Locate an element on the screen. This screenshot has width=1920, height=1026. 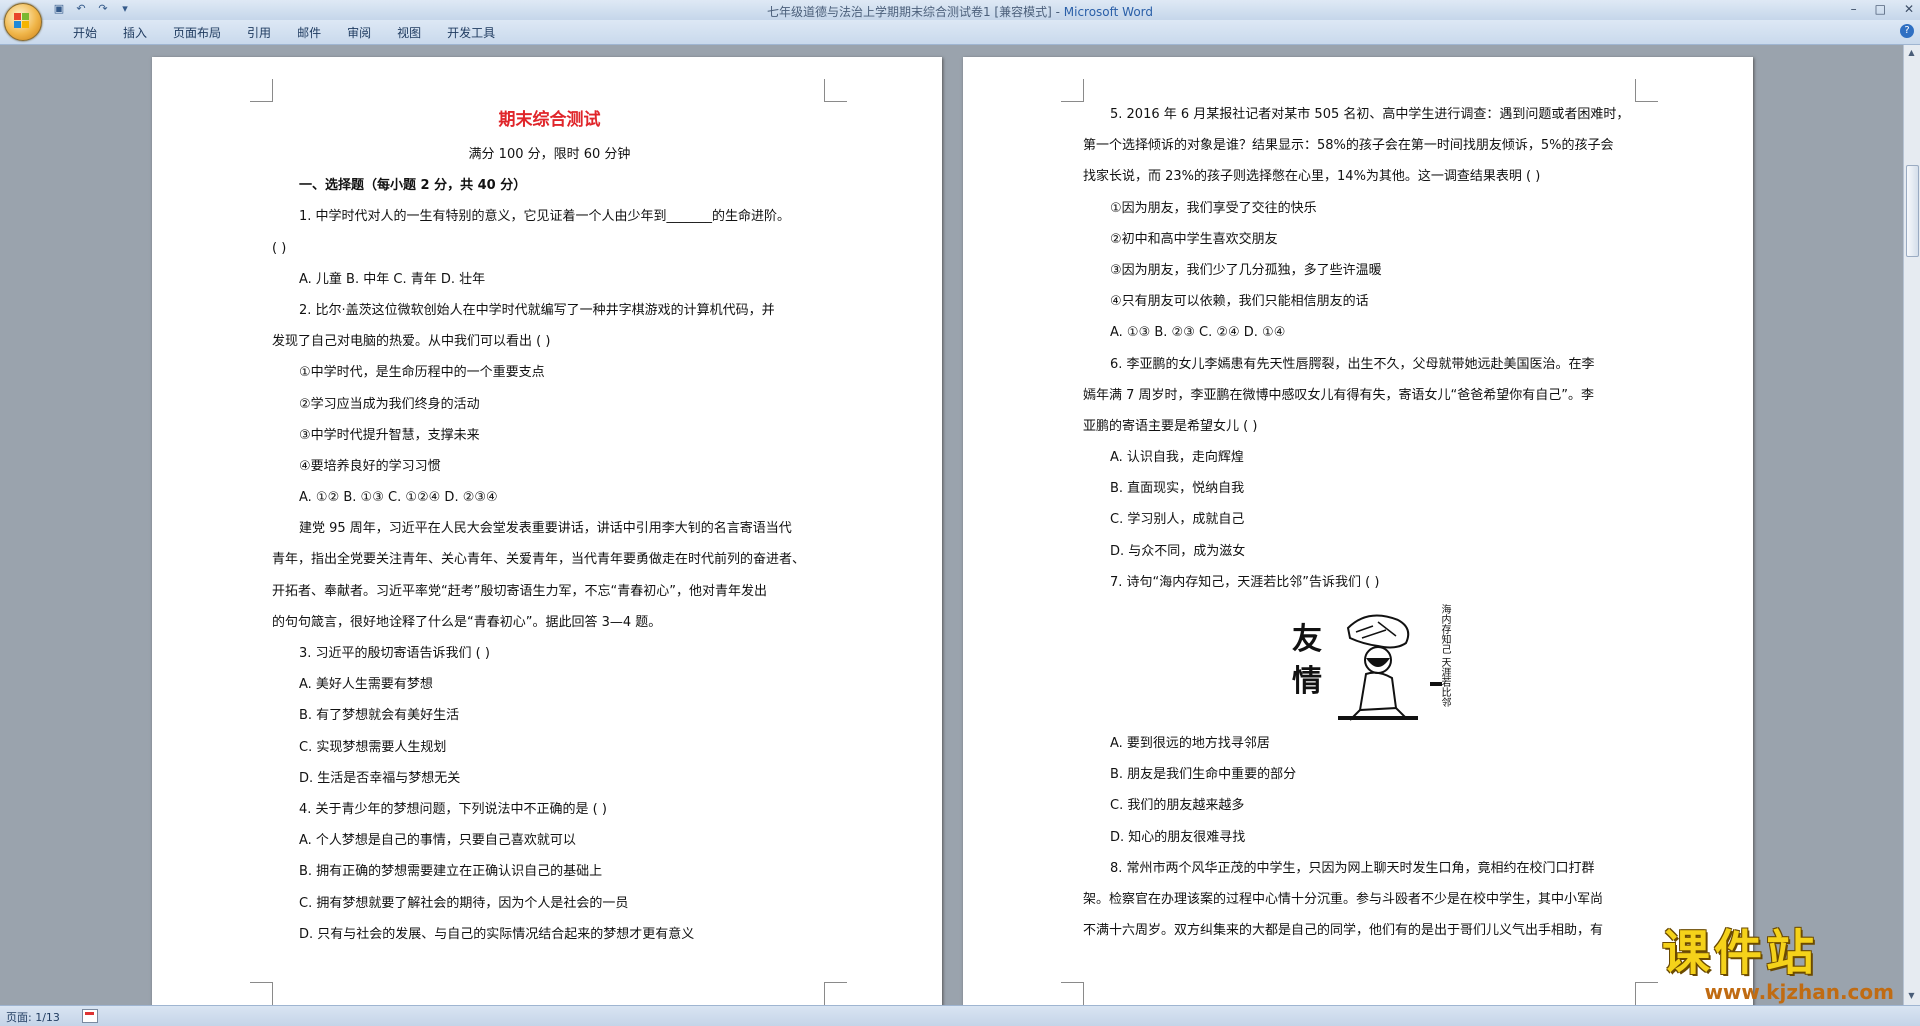
doc-line: 亚鹏的寄语主要是希望女儿 ( ) is located at coordinates (1170, 426).